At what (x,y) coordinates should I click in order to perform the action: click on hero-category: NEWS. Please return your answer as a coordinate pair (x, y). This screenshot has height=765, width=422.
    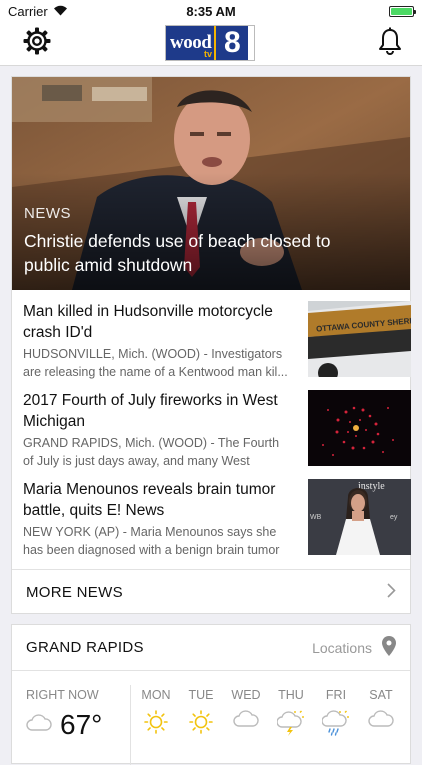
    Looking at the image, I should click on (47, 213).